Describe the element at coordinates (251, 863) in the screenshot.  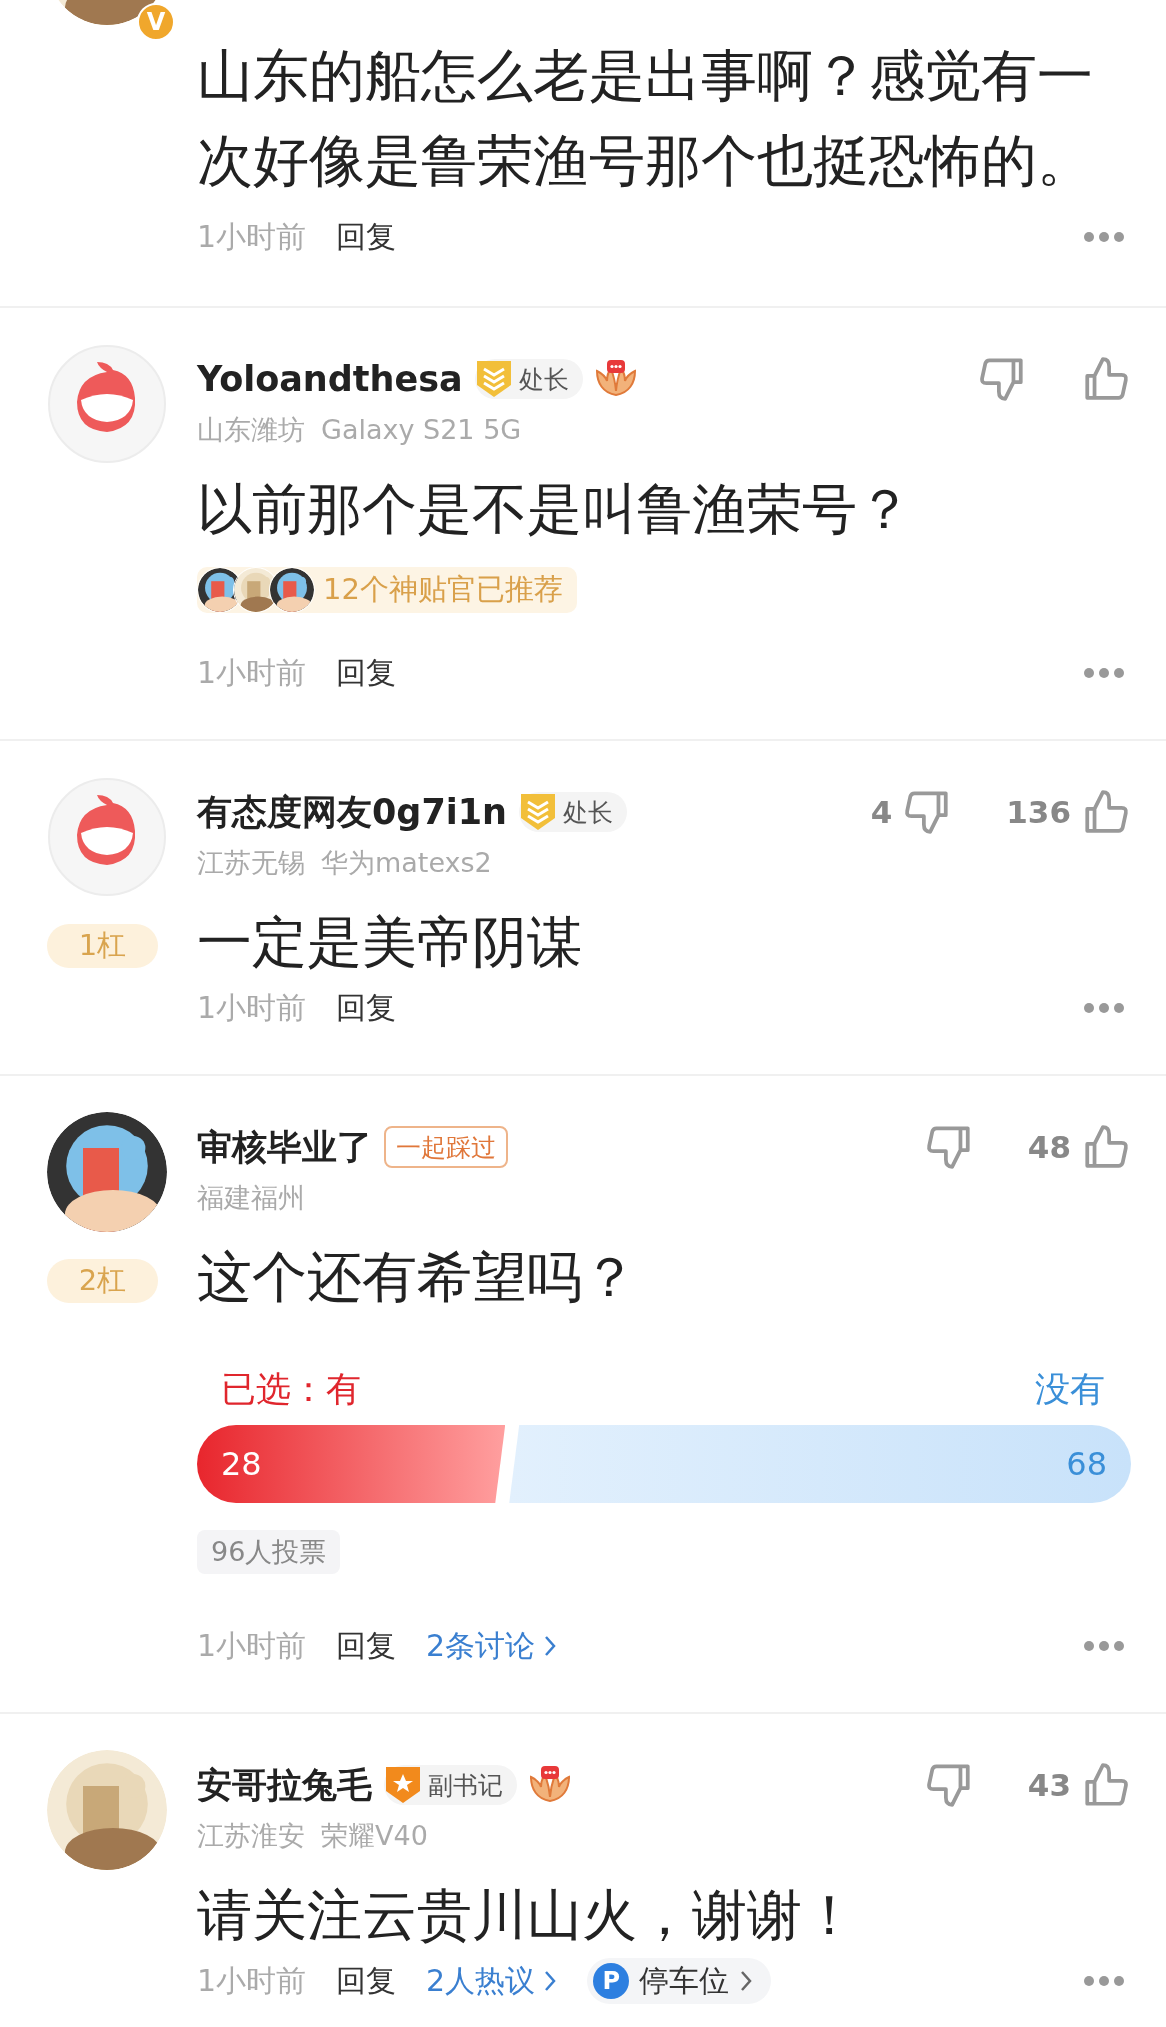
I see `user-location: 江苏无锡` at that location.